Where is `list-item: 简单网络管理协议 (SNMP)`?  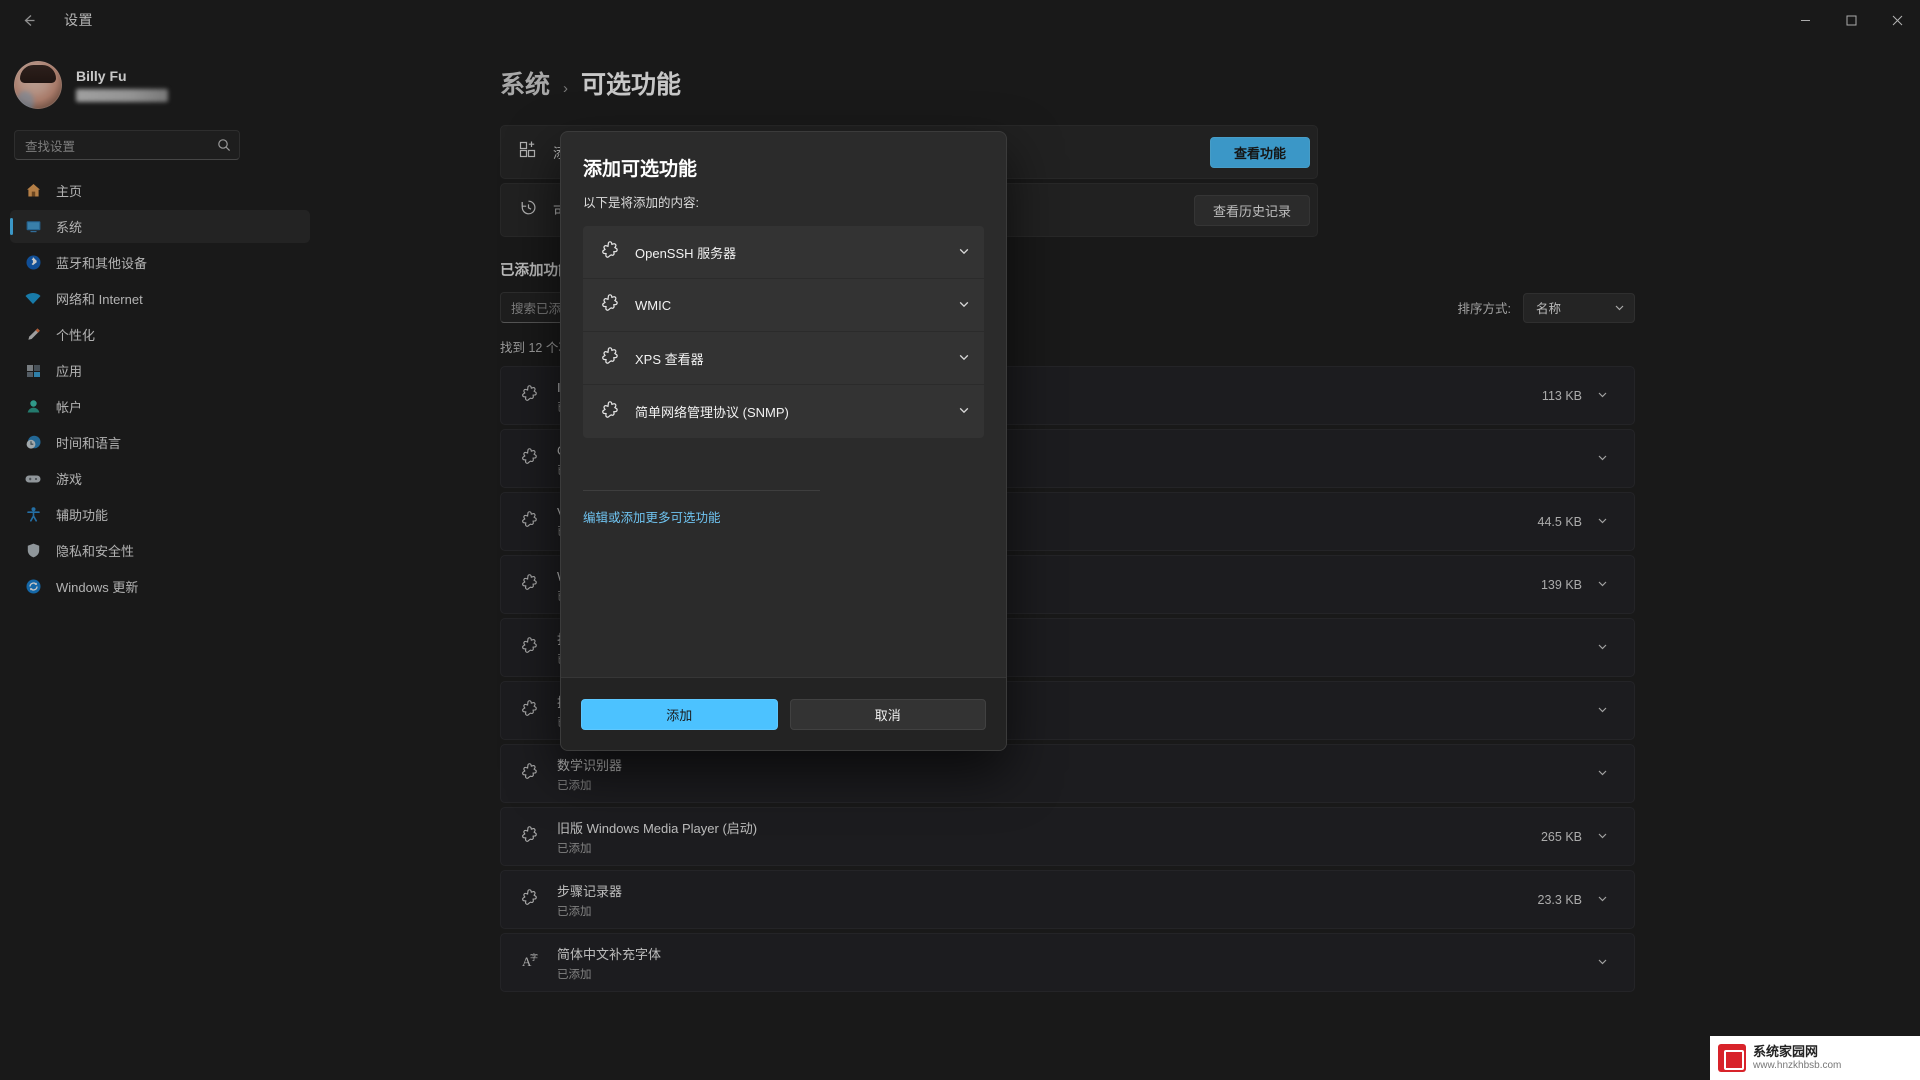
list-item: 简单网络管理协议 (SNMP) is located at coordinates (783, 411).